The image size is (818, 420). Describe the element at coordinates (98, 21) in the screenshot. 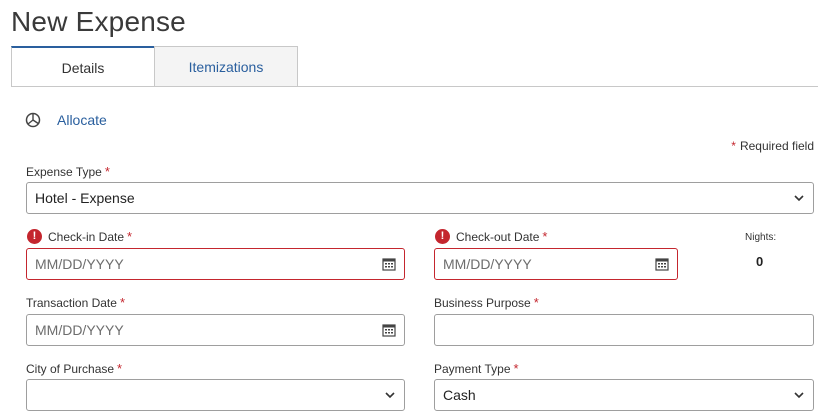

I see `page-title: New Expense` at that location.